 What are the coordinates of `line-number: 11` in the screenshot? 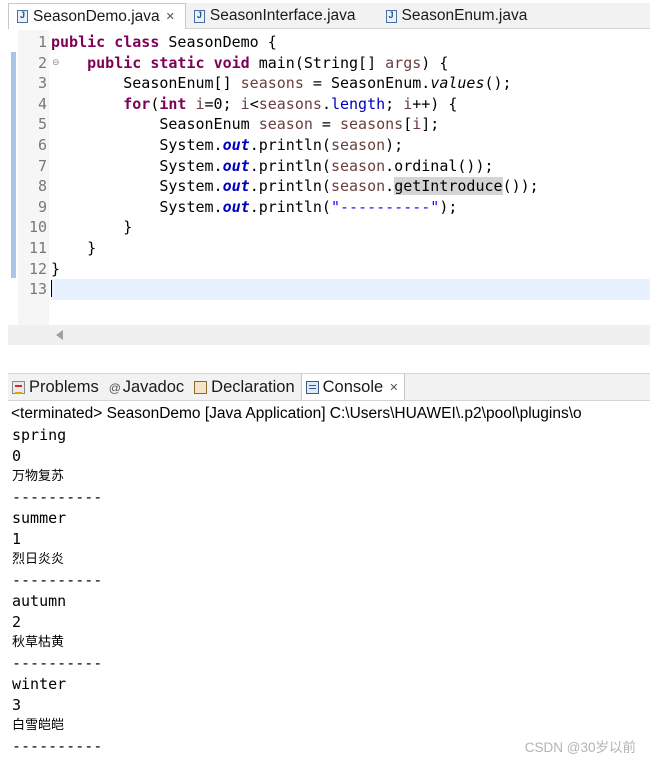 It's located at (37, 248).